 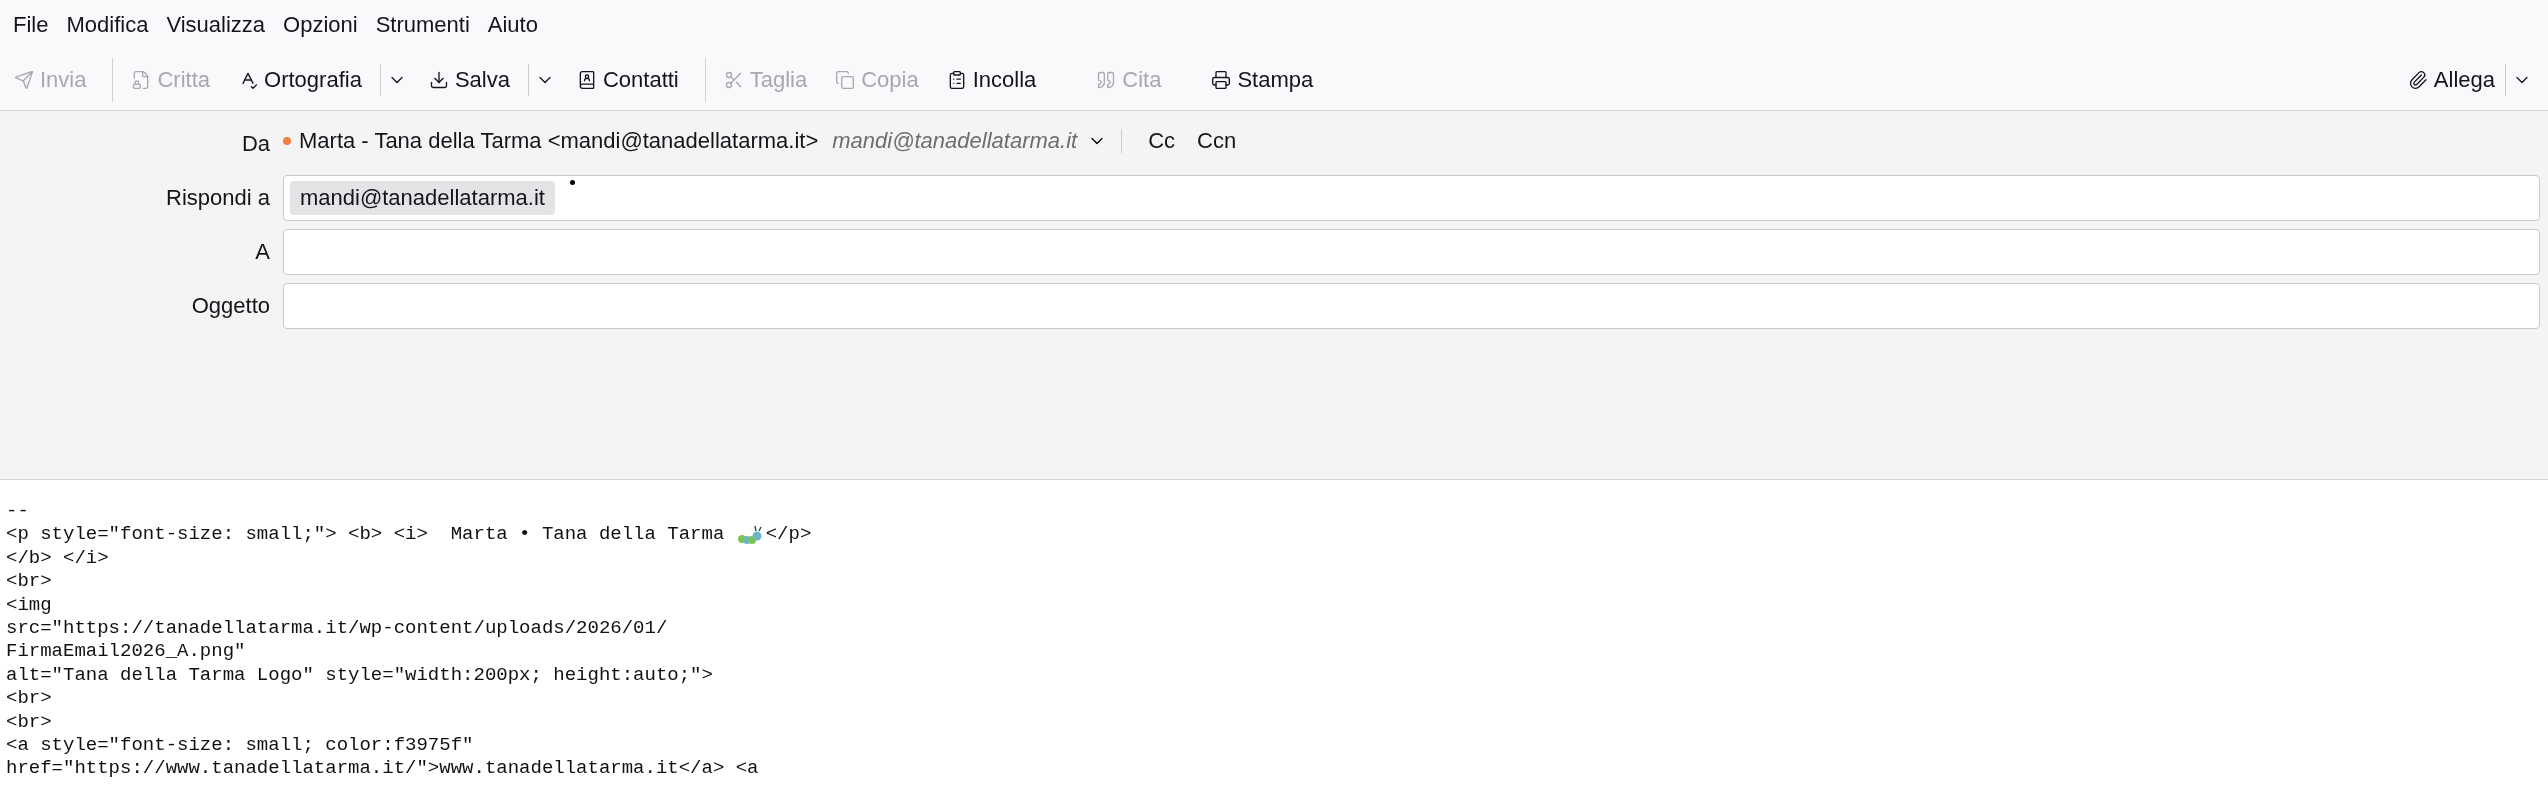 What do you see at coordinates (382, 769) in the screenshot?
I see `code-line: href="https://www.tanadellatarma.it/">www.tanadellatarma.it</a> <a` at bounding box center [382, 769].